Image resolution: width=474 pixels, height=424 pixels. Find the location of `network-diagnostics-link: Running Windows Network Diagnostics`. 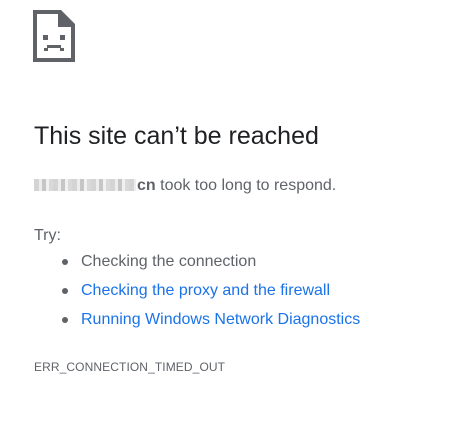

network-diagnostics-link: Running Windows Network Diagnostics is located at coordinates (220, 319).